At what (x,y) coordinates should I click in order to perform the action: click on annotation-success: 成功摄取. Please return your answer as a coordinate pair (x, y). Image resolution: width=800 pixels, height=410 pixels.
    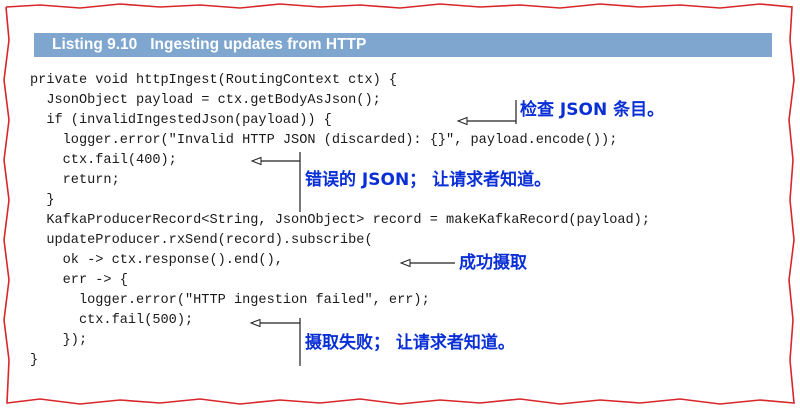
    Looking at the image, I should click on (493, 263).